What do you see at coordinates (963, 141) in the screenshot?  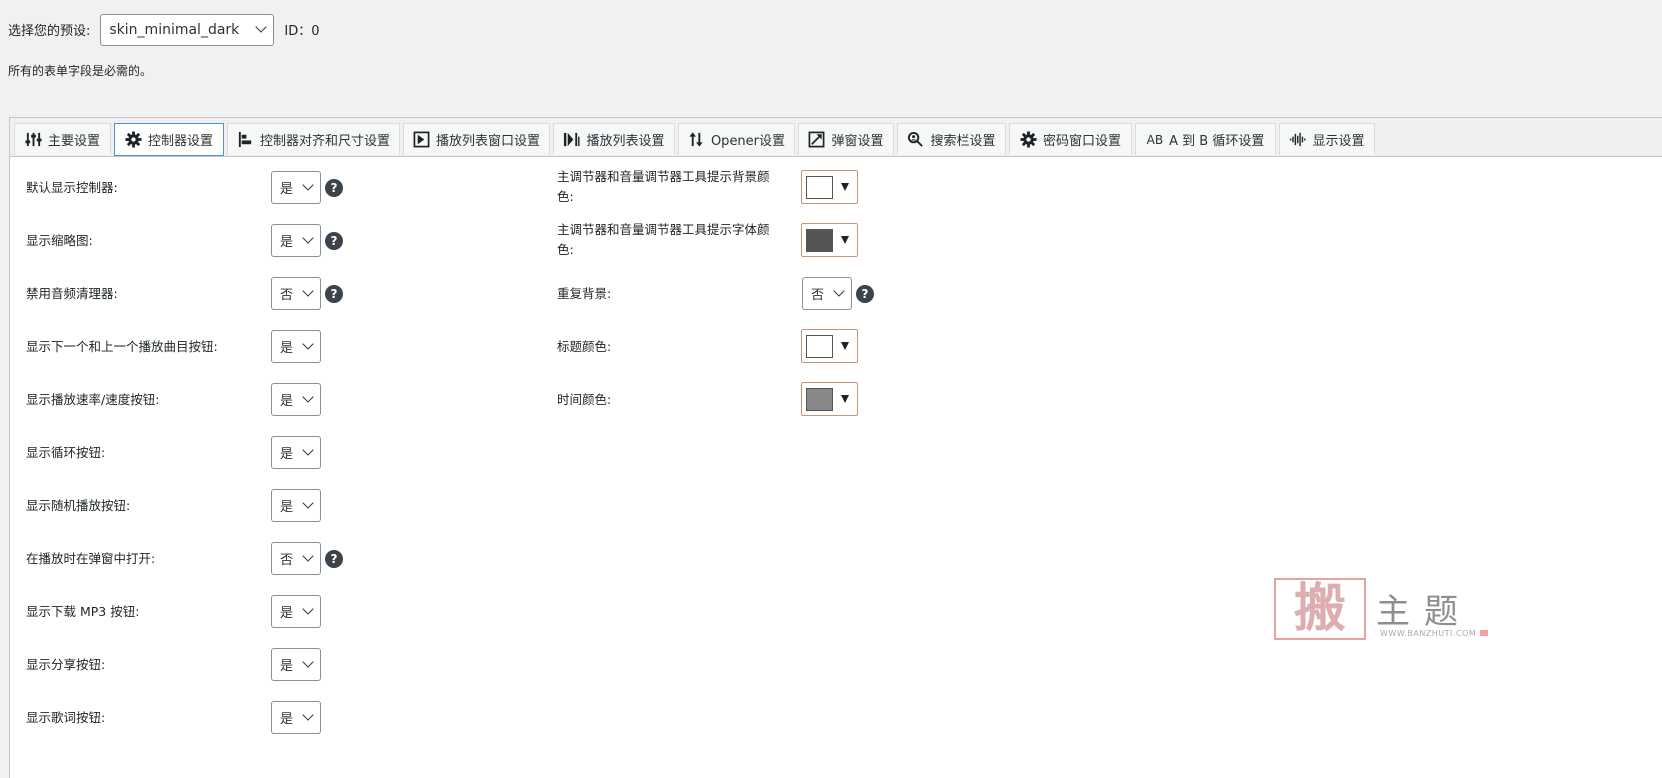 I see `tab-label: 搜索栏设置` at bounding box center [963, 141].